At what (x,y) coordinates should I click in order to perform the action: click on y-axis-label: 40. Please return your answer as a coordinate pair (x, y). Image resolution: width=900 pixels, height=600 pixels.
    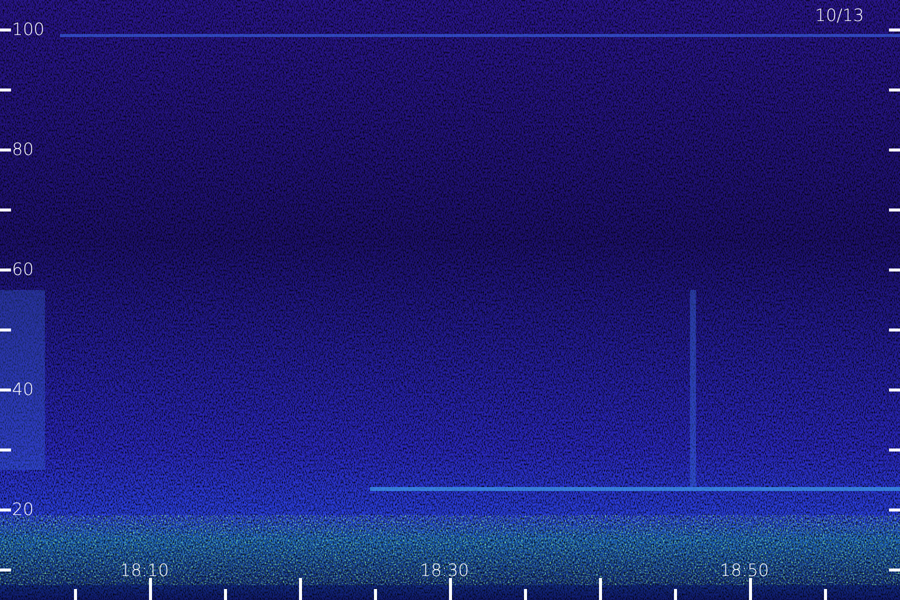
    Looking at the image, I should click on (23, 390).